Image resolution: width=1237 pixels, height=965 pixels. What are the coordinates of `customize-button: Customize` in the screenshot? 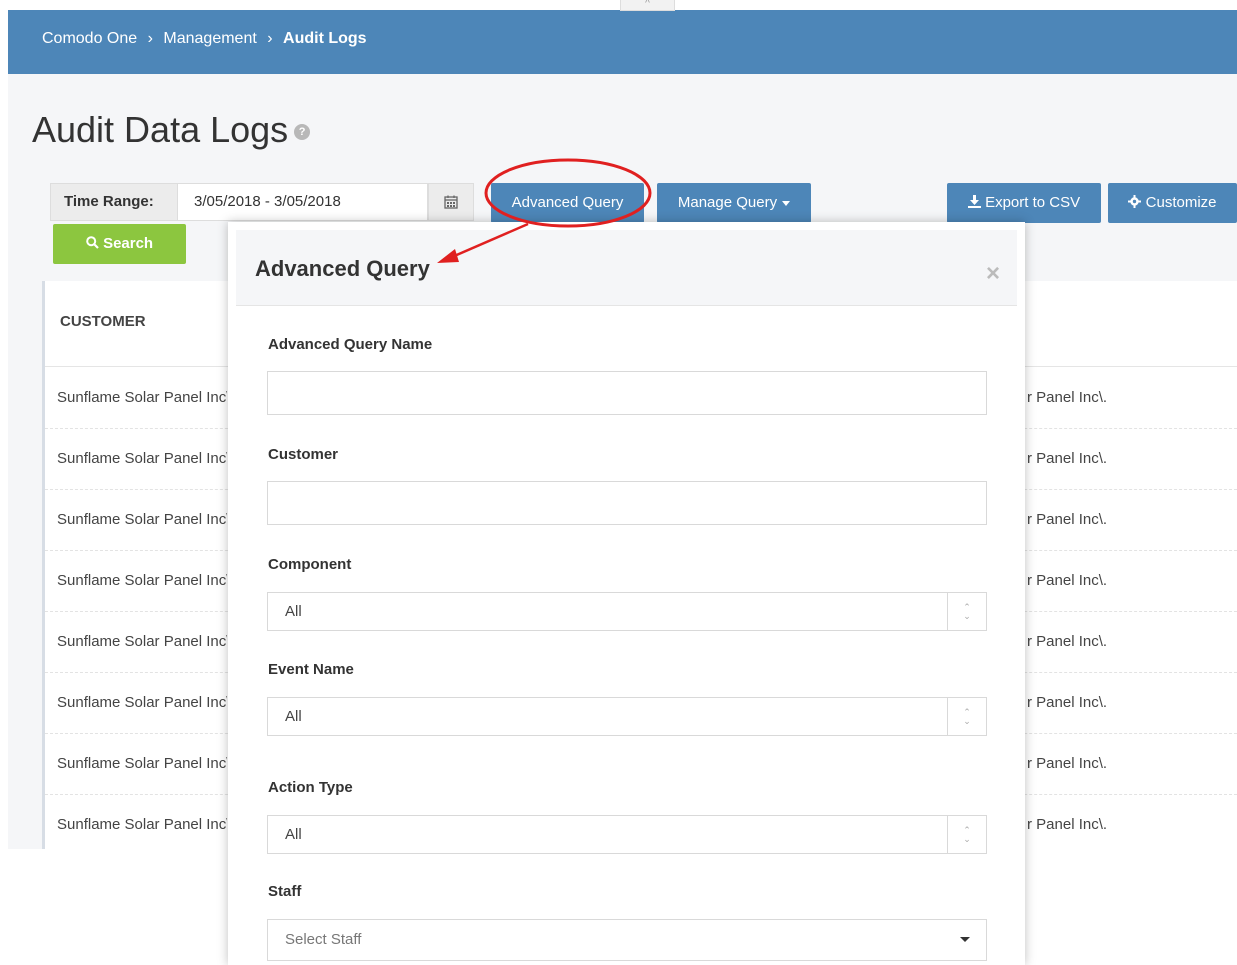 It's located at (1172, 203).